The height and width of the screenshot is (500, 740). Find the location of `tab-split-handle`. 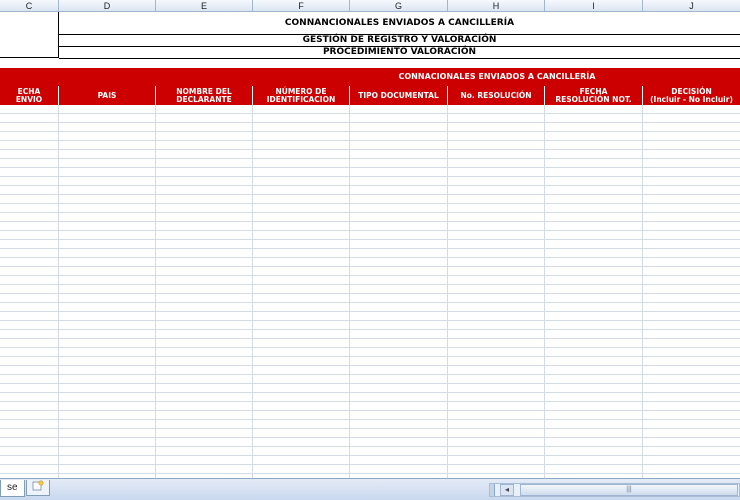

tab-split-handle is located at coordinates (492, 490).